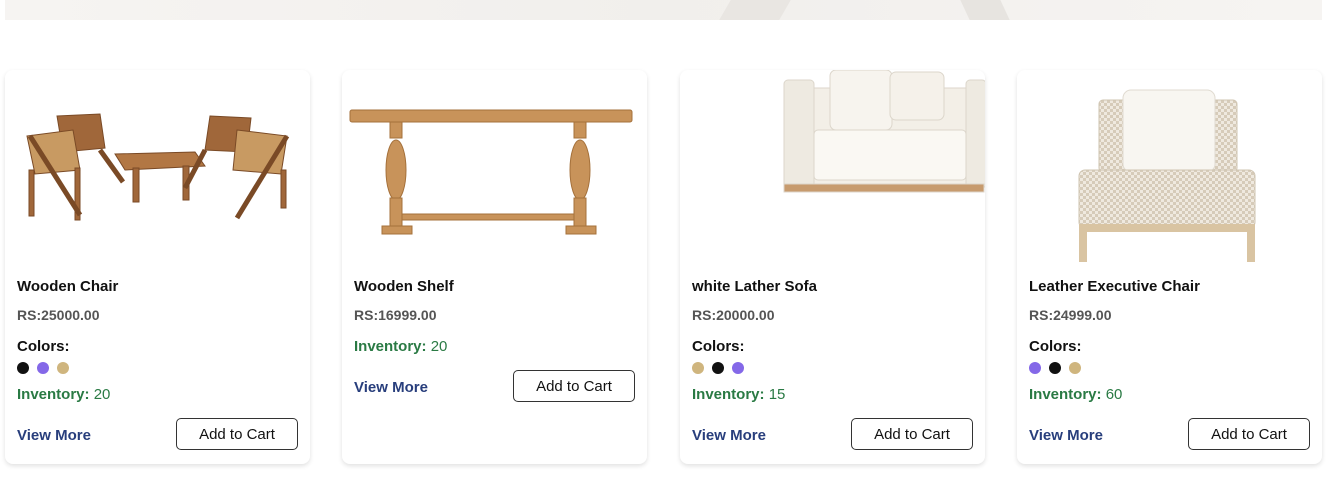  Describe the element at coordinates (68, 286) in the screenshot. I see `product-title: Wooden Chair` at that location.